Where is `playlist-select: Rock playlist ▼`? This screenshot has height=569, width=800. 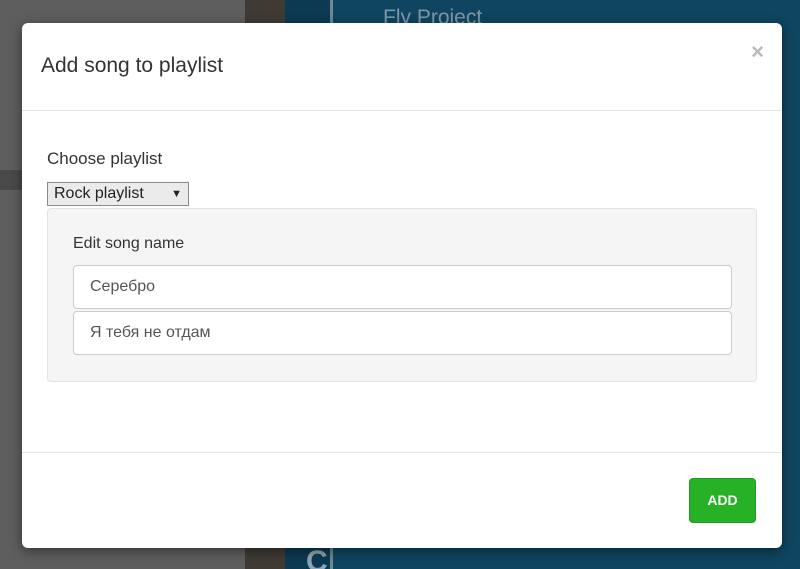
playlist-select: Rock playlist ▼ is located at coordinates (118, 194).